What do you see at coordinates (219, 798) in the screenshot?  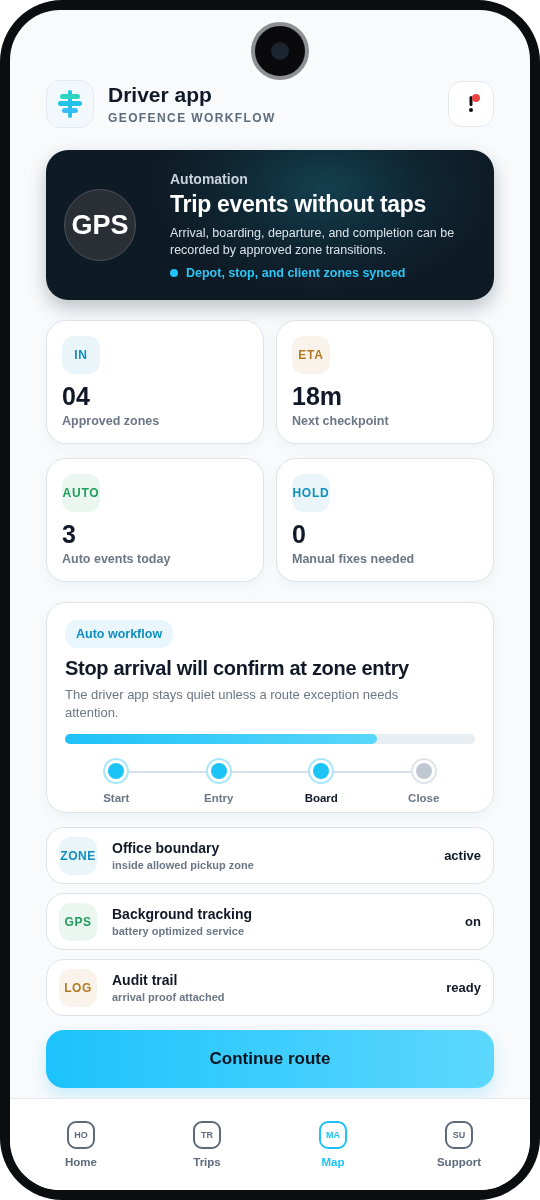 I see `step-label: Entry` at bounding box center [219, 798].